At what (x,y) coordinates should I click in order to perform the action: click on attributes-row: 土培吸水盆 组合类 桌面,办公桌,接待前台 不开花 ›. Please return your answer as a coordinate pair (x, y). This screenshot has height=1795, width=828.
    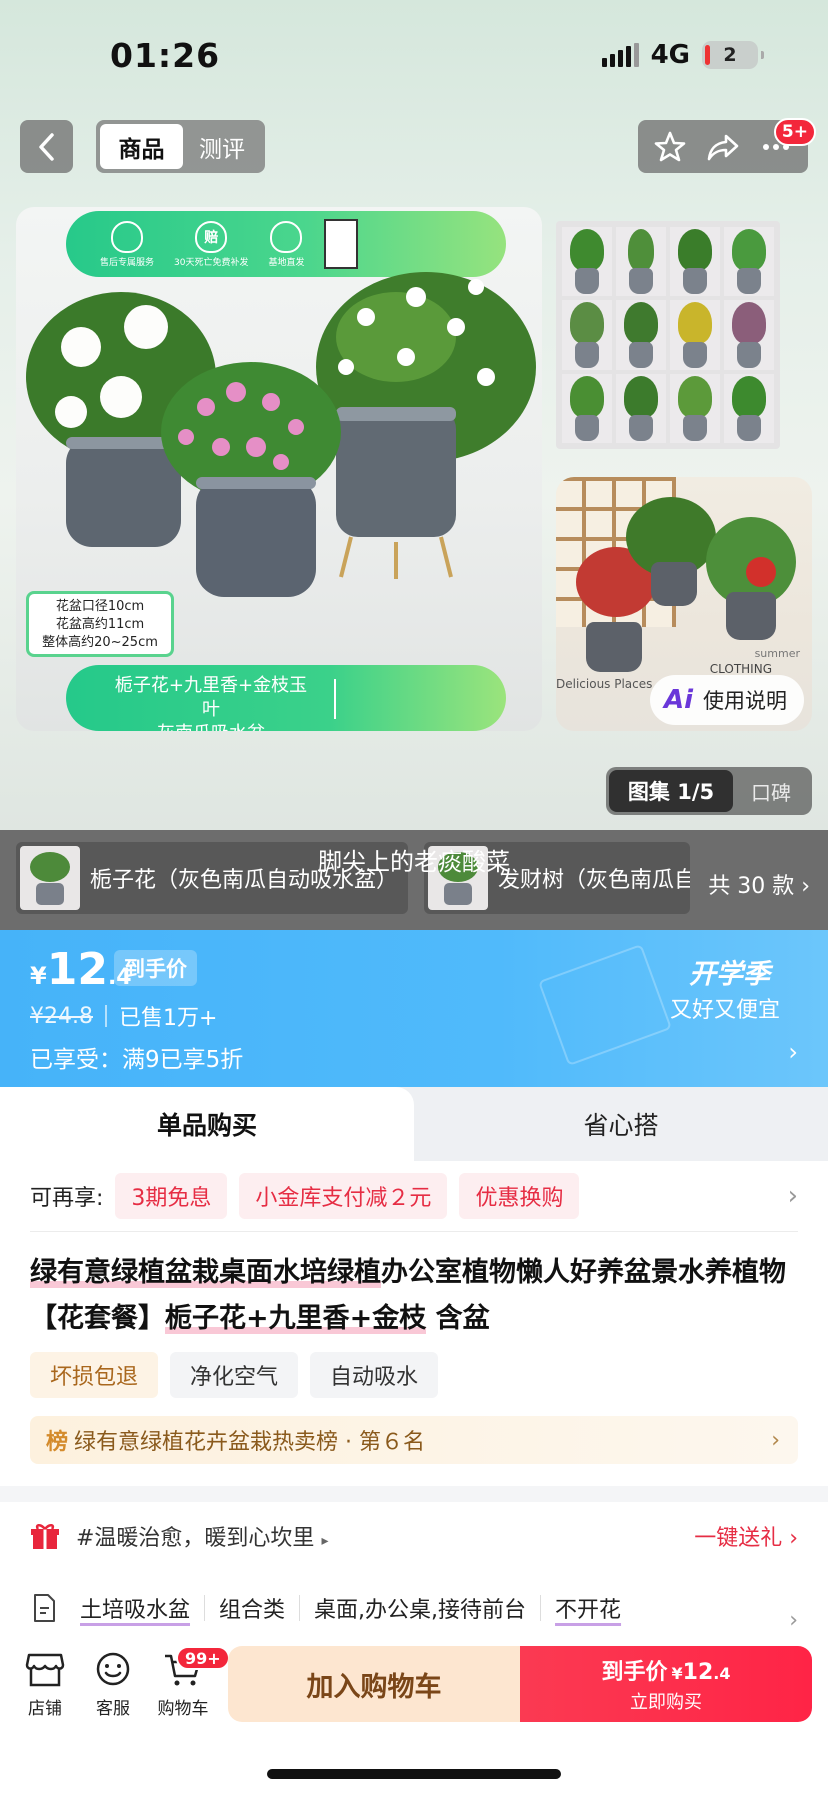
    Looking at the image, I should click on (414, 1610).